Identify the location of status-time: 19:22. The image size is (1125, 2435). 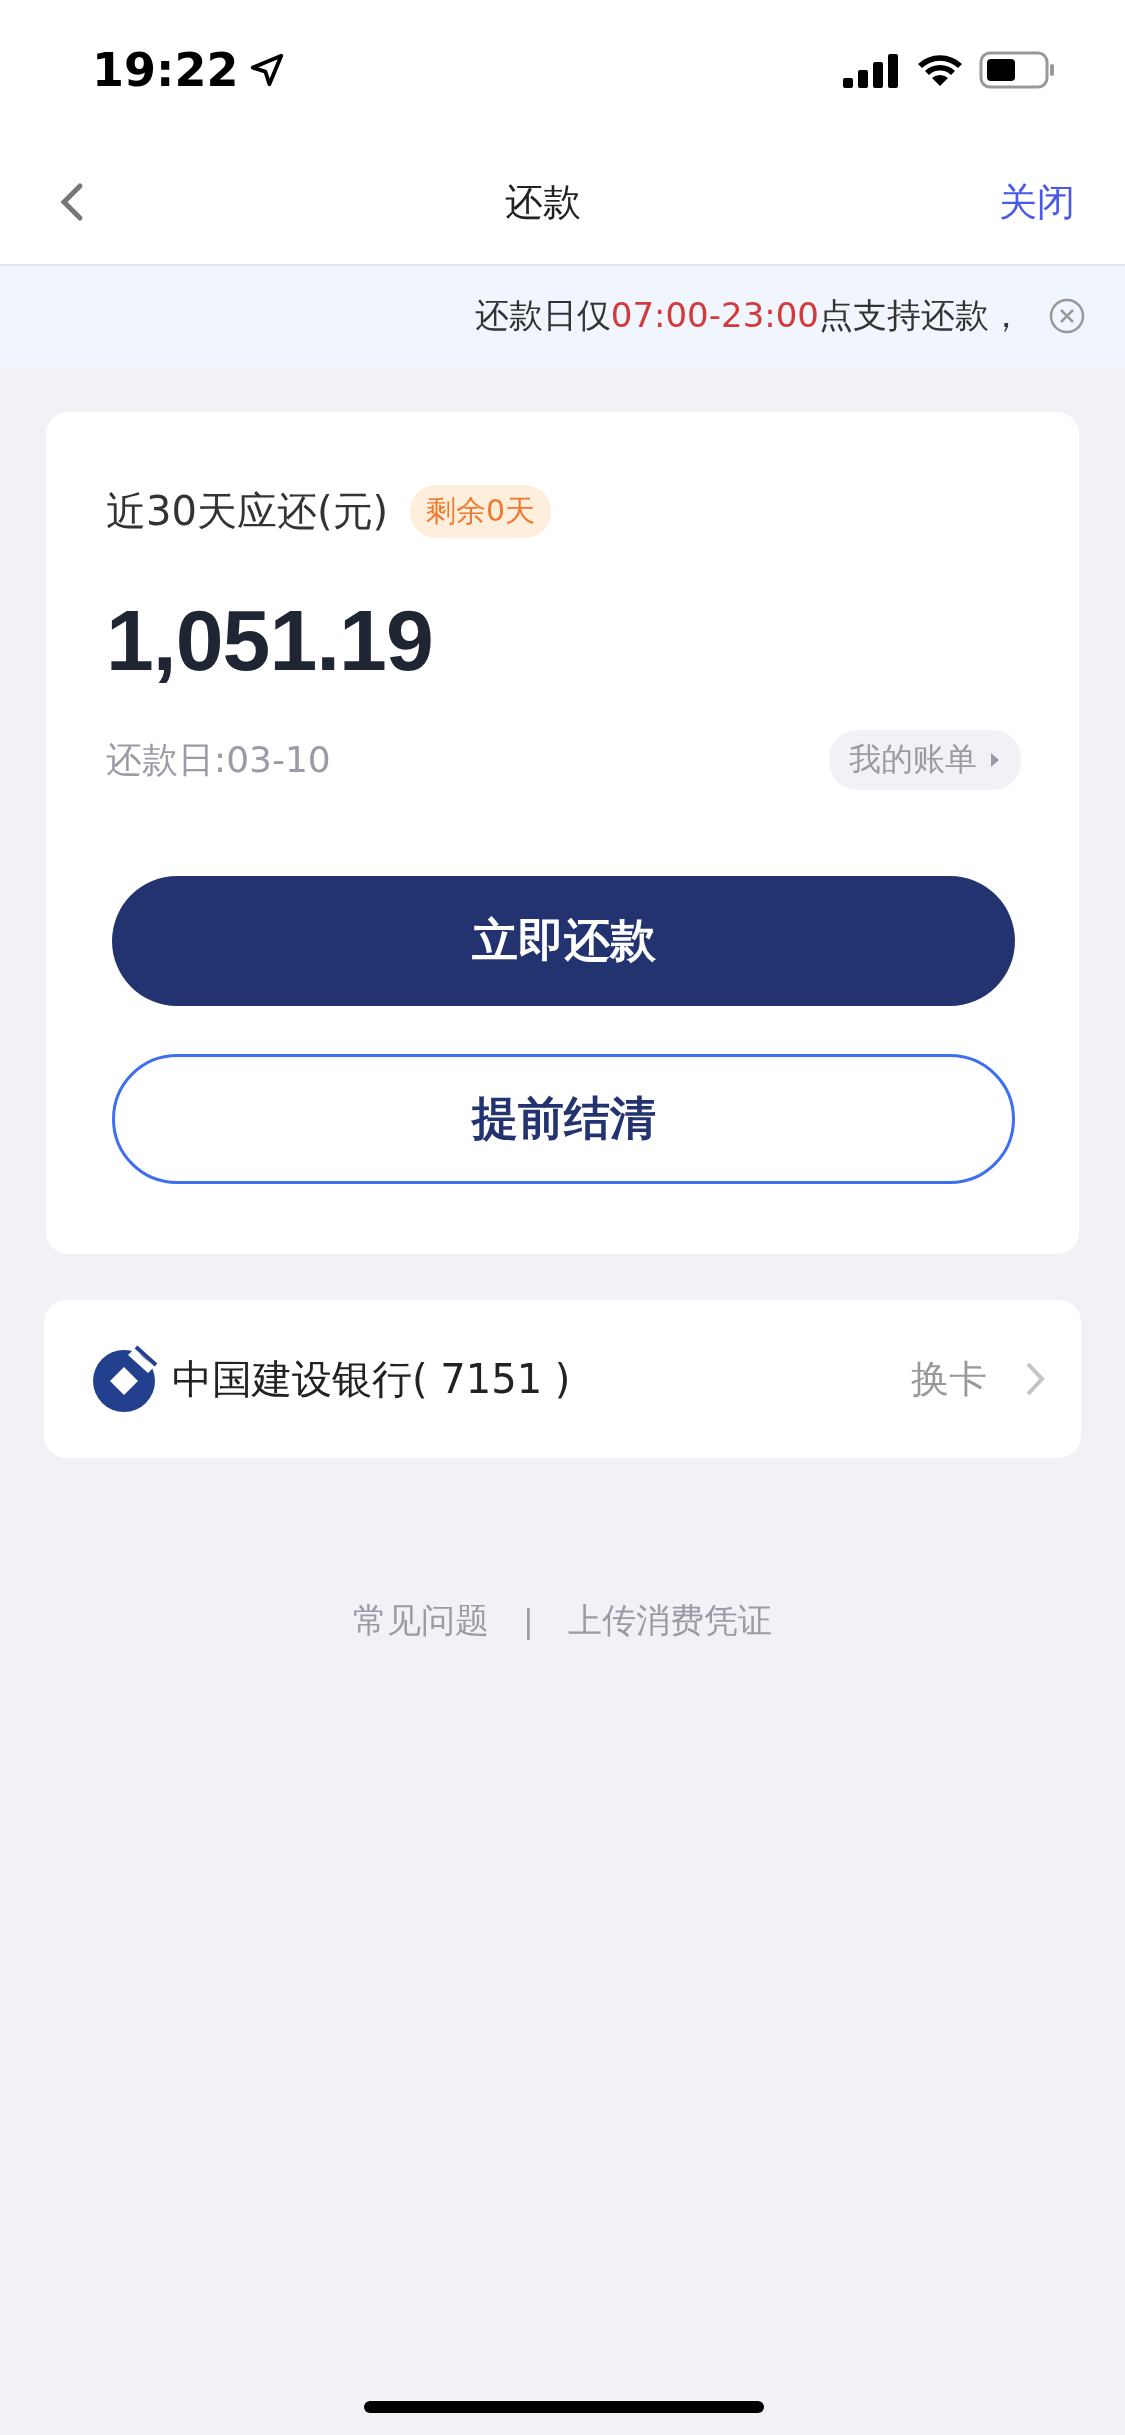
(165, 70).